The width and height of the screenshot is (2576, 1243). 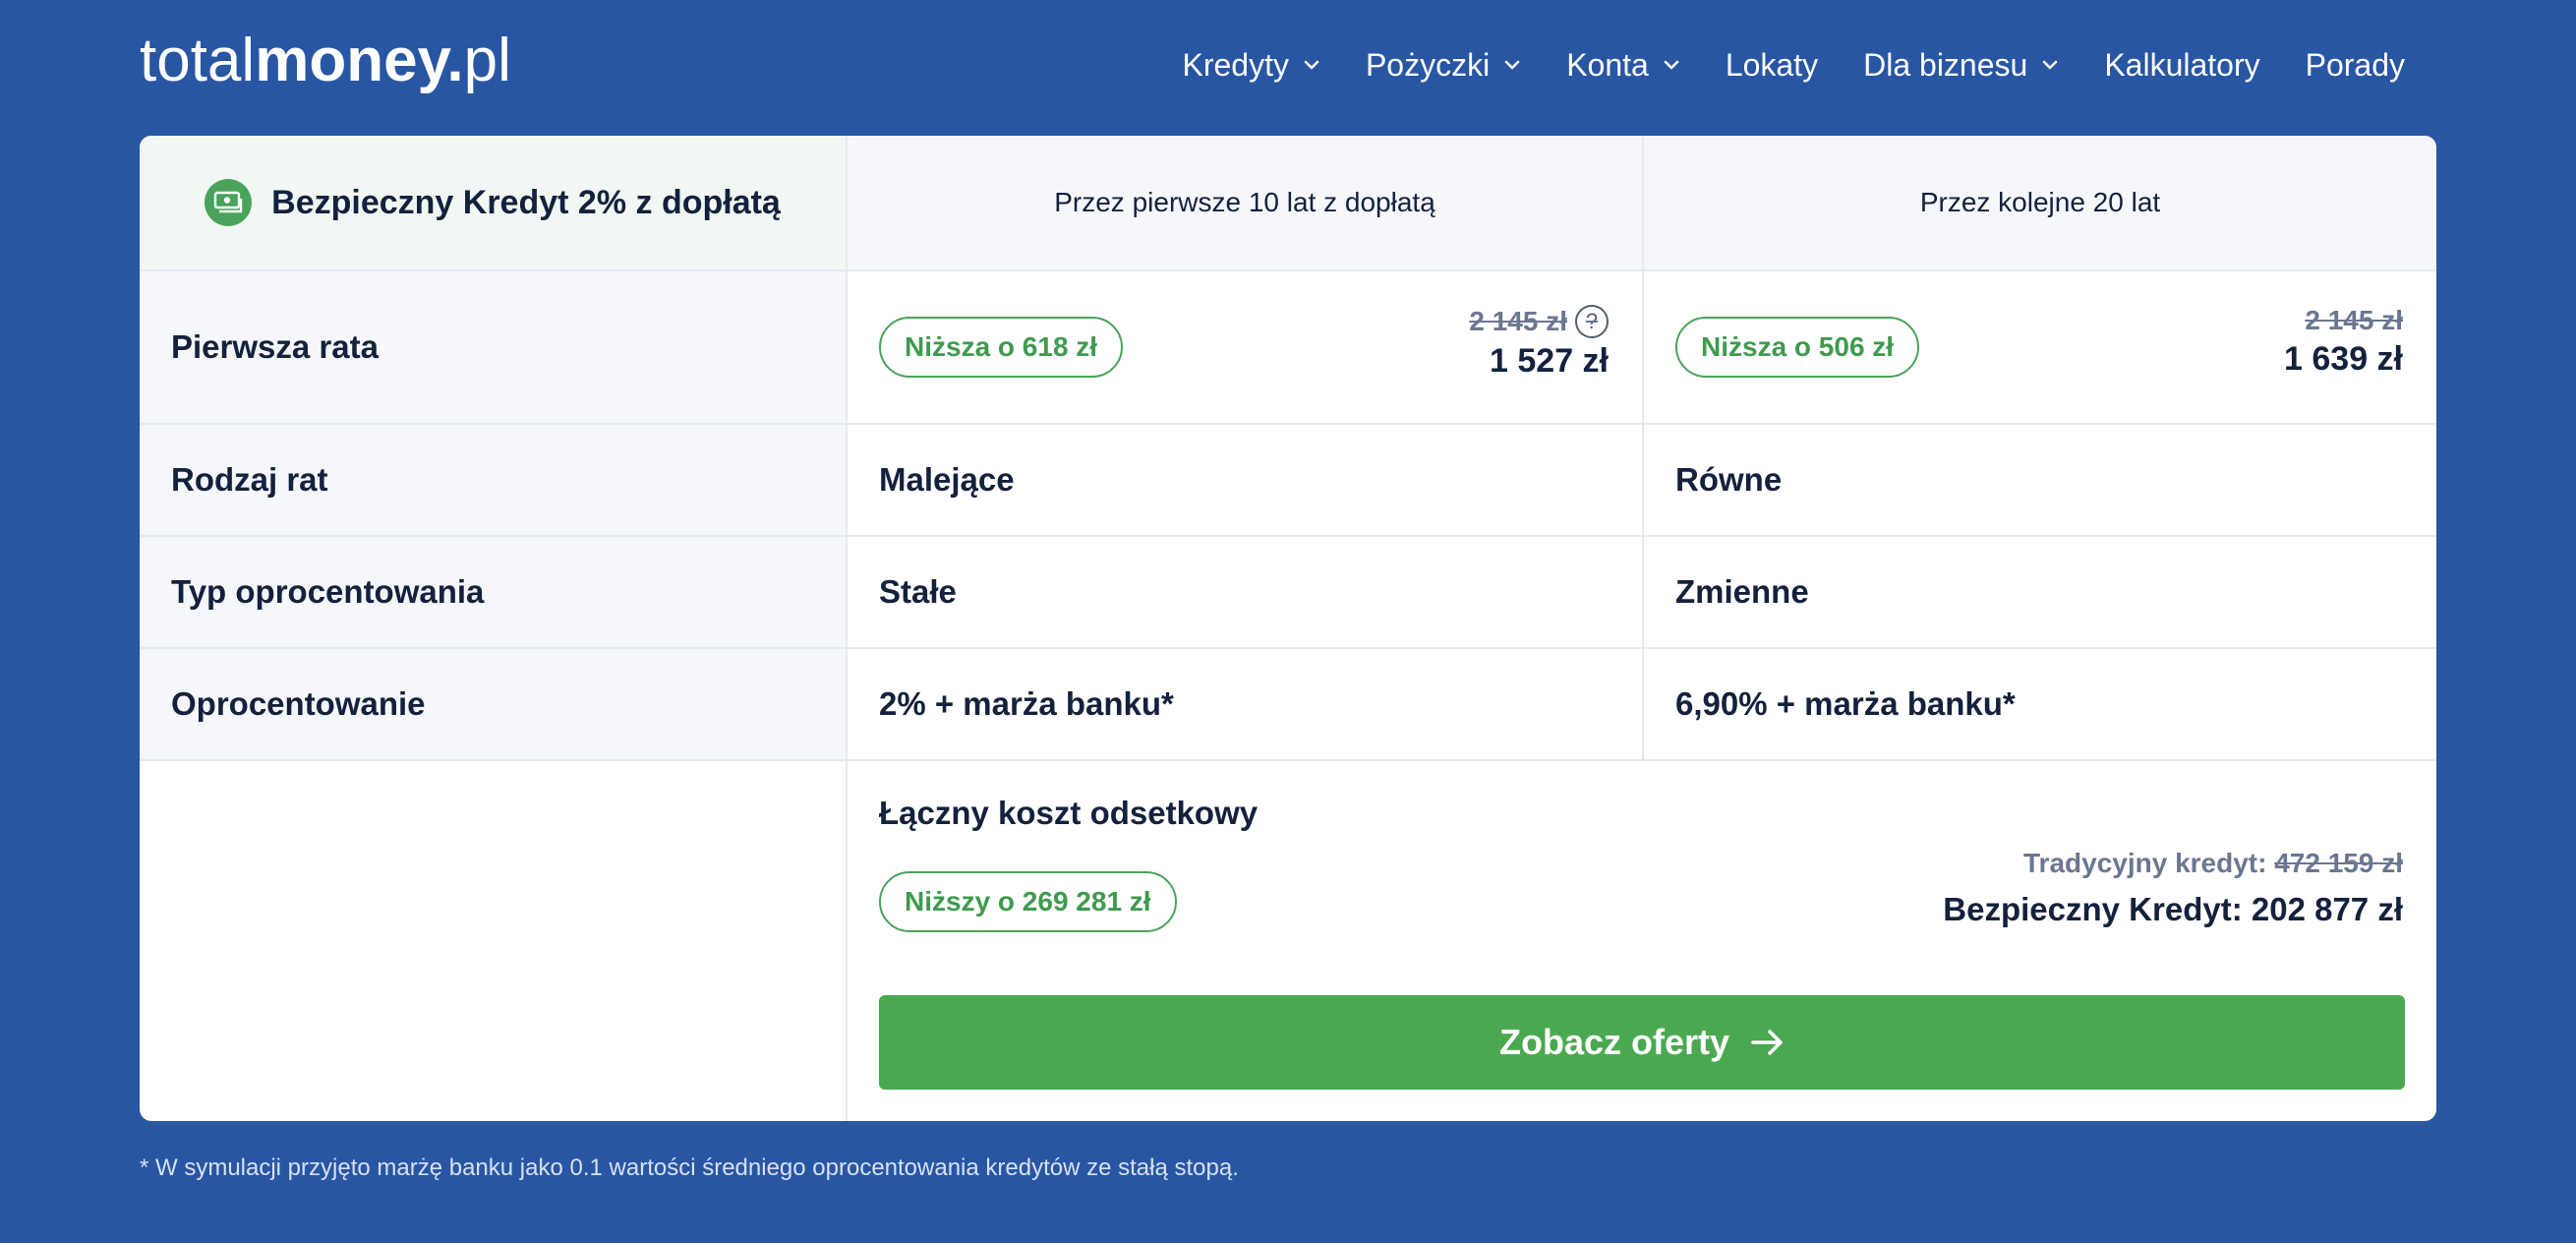 I want to click on first-installment-price-2: 2 145 zł 1 639 zł, so click(x=2205, y=342).